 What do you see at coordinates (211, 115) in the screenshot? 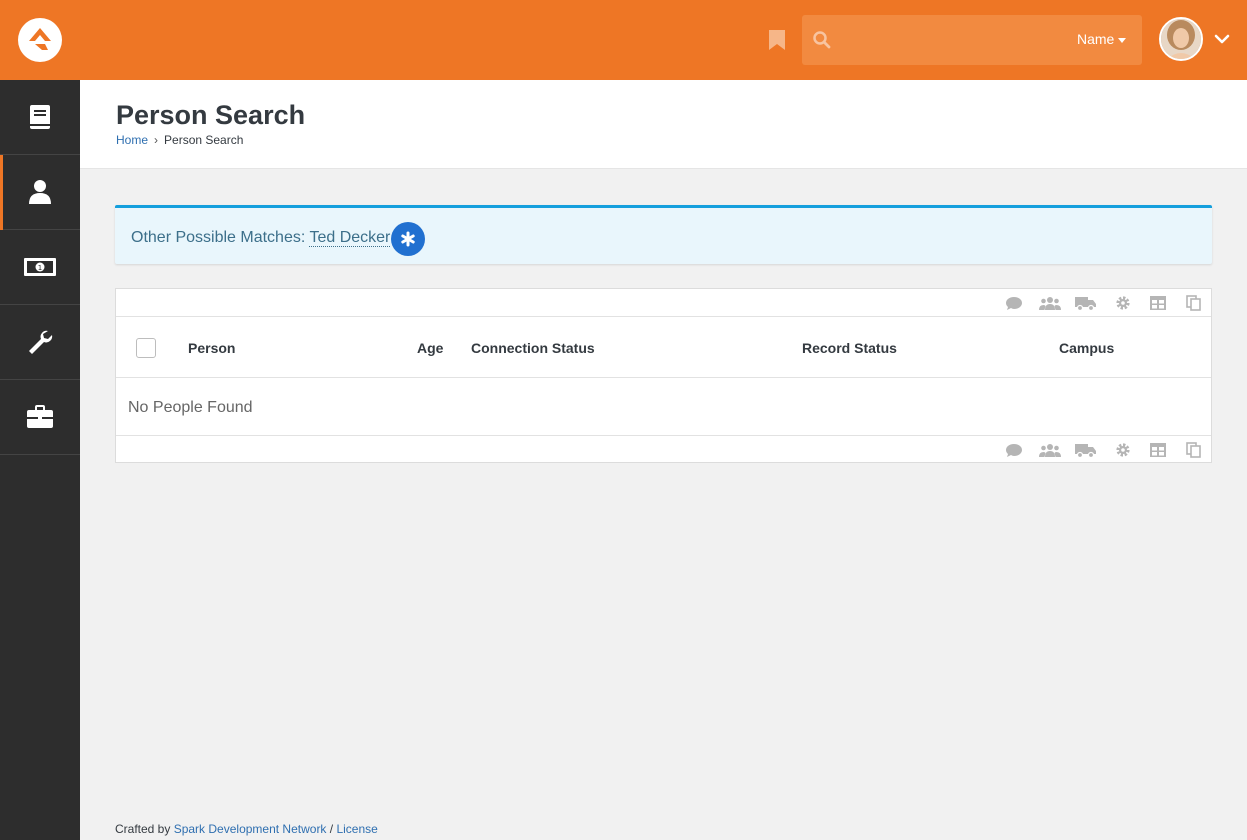
I see `page-title: Person Search` at bounding box center [211, 115].